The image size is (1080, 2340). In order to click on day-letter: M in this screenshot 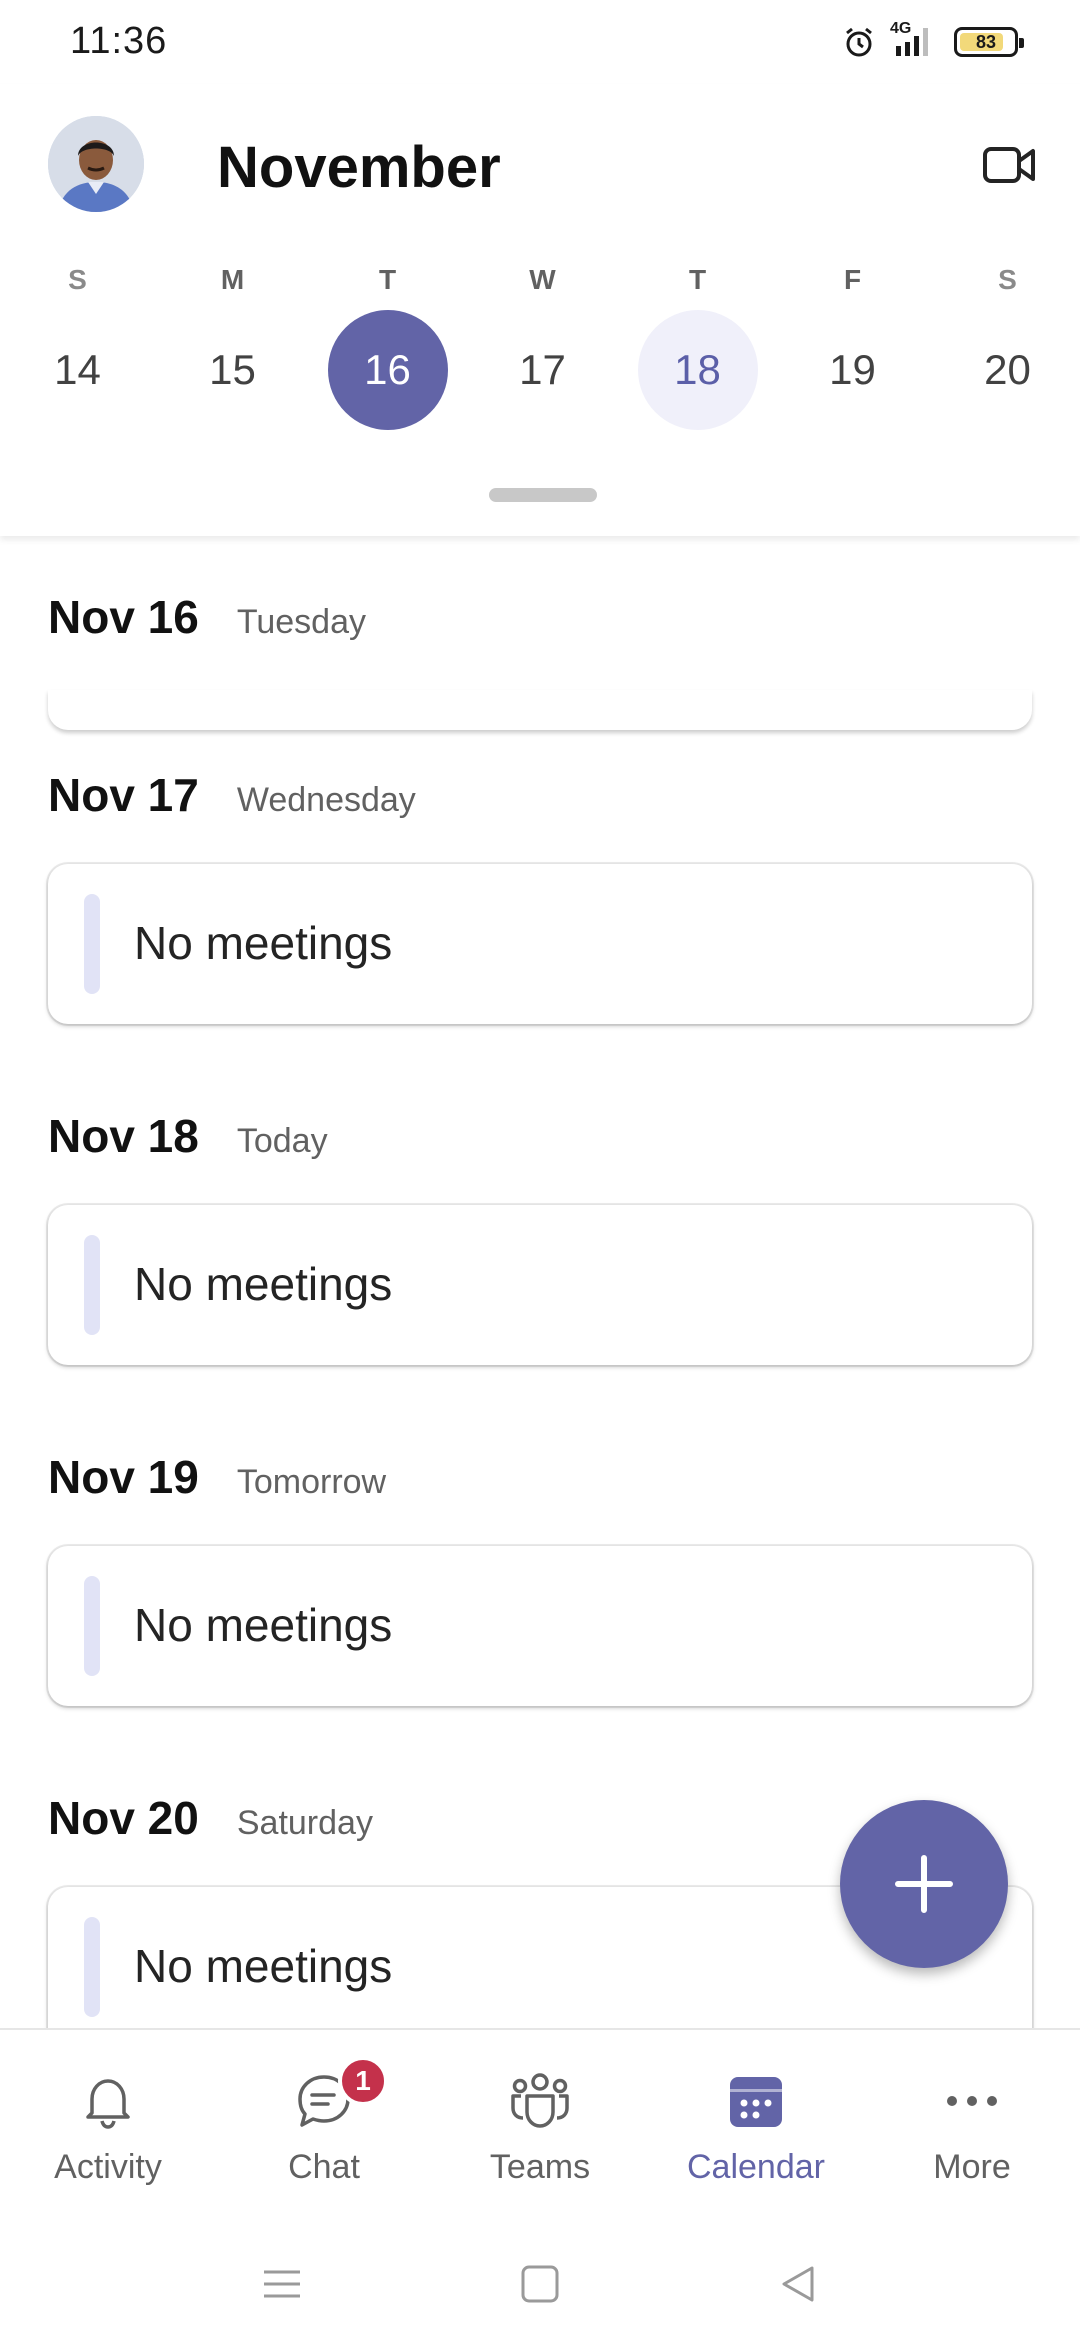, I will do `click(232, 279)`.